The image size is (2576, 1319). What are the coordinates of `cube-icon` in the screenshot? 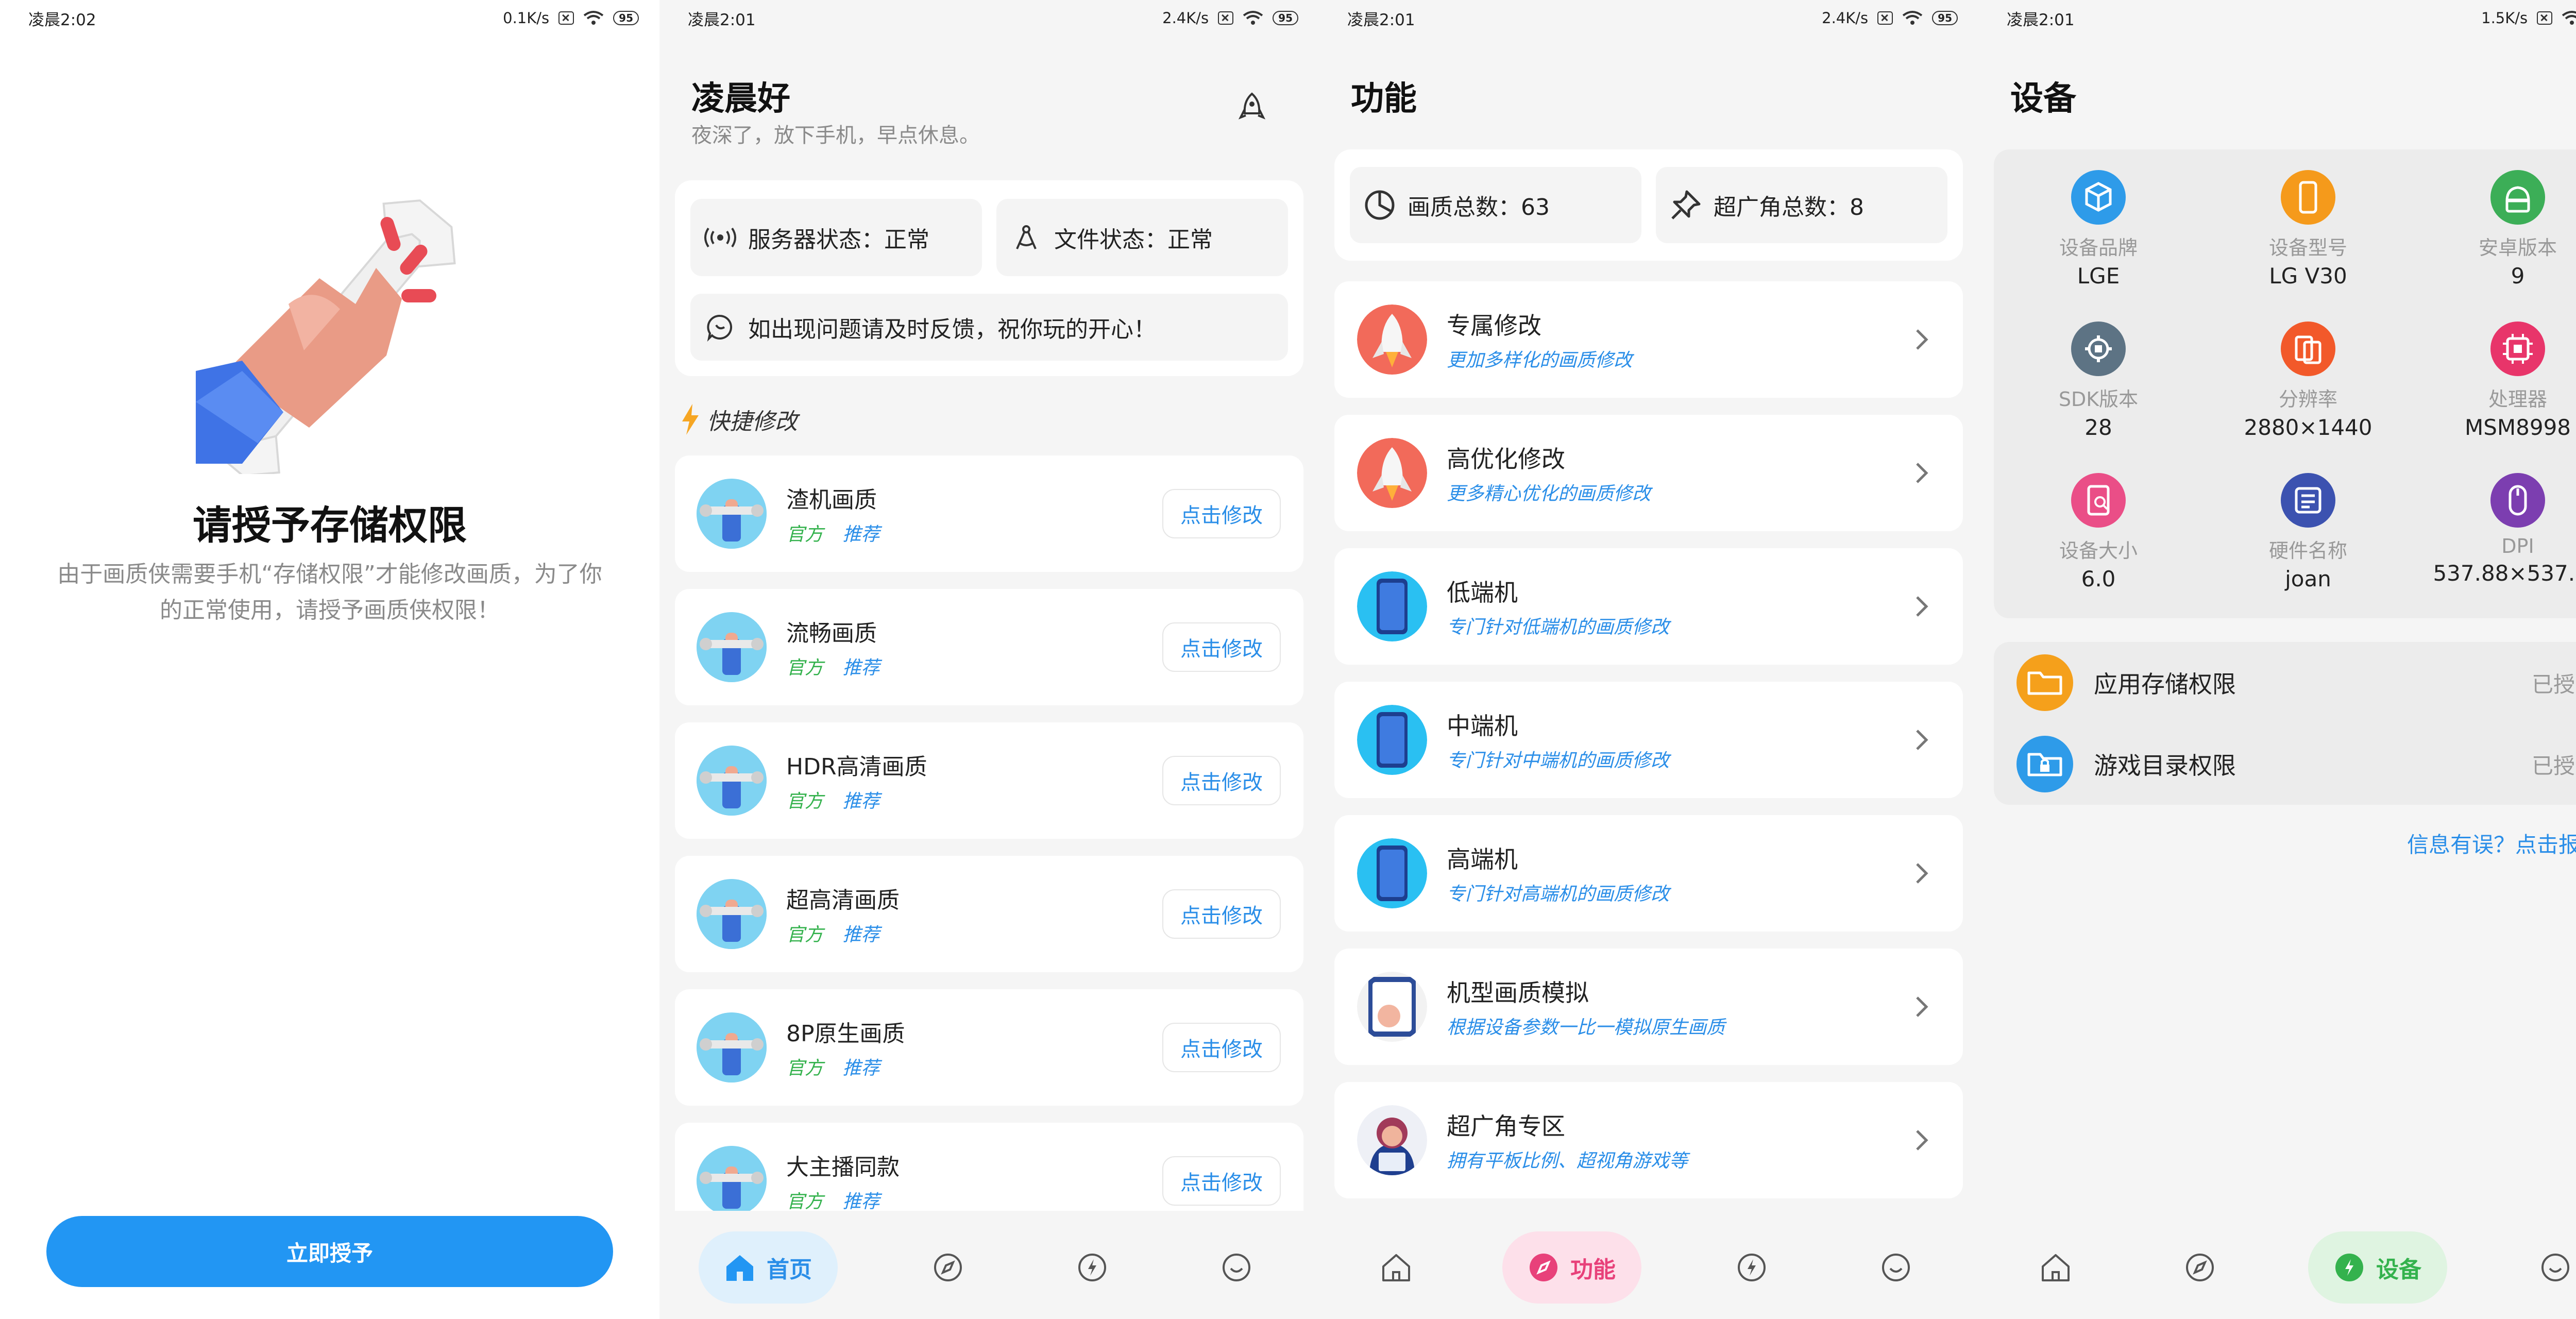 It's located at (2098, 197).